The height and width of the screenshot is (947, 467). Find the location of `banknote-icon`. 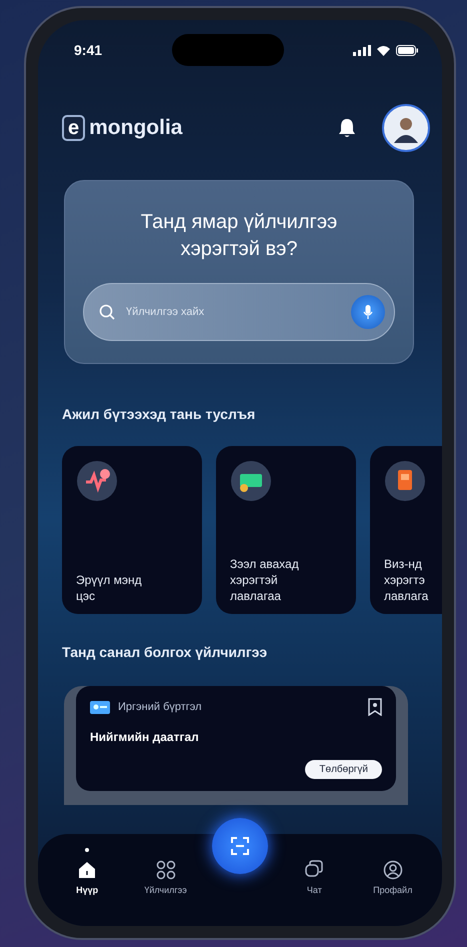

banknote-icon is located at coordinates (251, 481).